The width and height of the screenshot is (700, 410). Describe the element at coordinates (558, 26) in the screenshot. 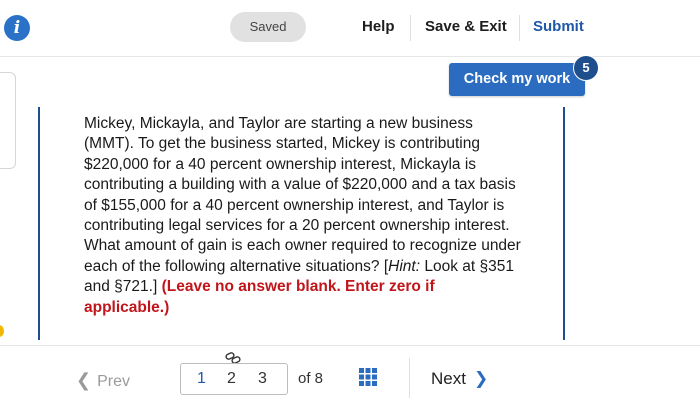

I see `submit-link: Submit` at that location.